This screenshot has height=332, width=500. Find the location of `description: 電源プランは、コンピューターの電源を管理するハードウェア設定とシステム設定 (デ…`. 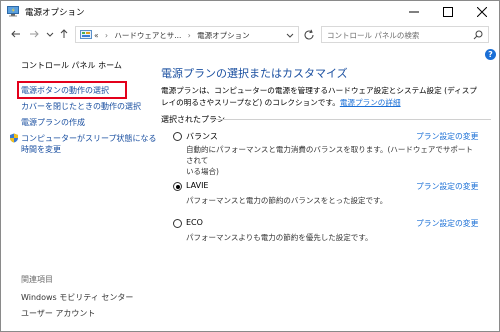

description: 電源プランは、コンピューターの電源を管理するハードウェア設定とシステム設定 (デ… is located at coordinates (326, 96).